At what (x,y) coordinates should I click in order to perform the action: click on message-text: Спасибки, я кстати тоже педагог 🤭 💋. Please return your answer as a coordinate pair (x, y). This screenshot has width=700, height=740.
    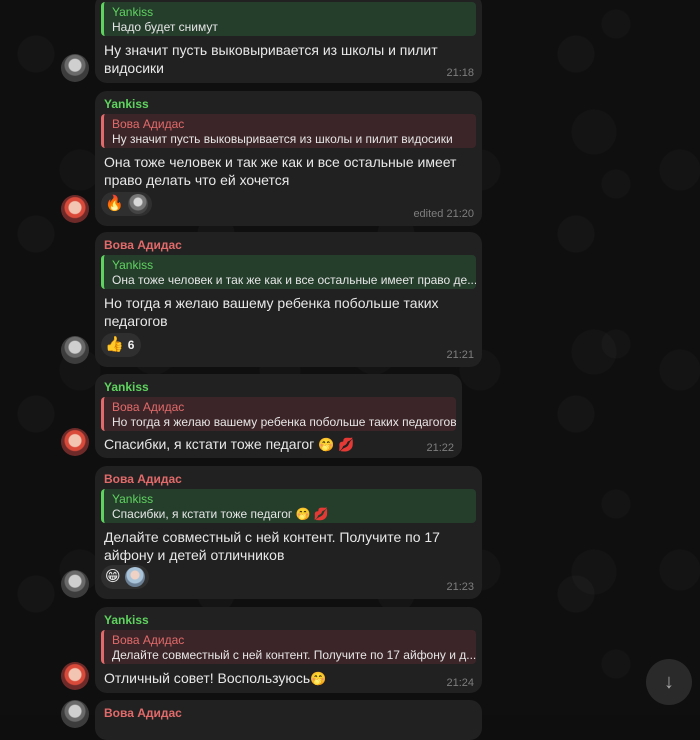
    Looking at the image, I should click on (254, 444).